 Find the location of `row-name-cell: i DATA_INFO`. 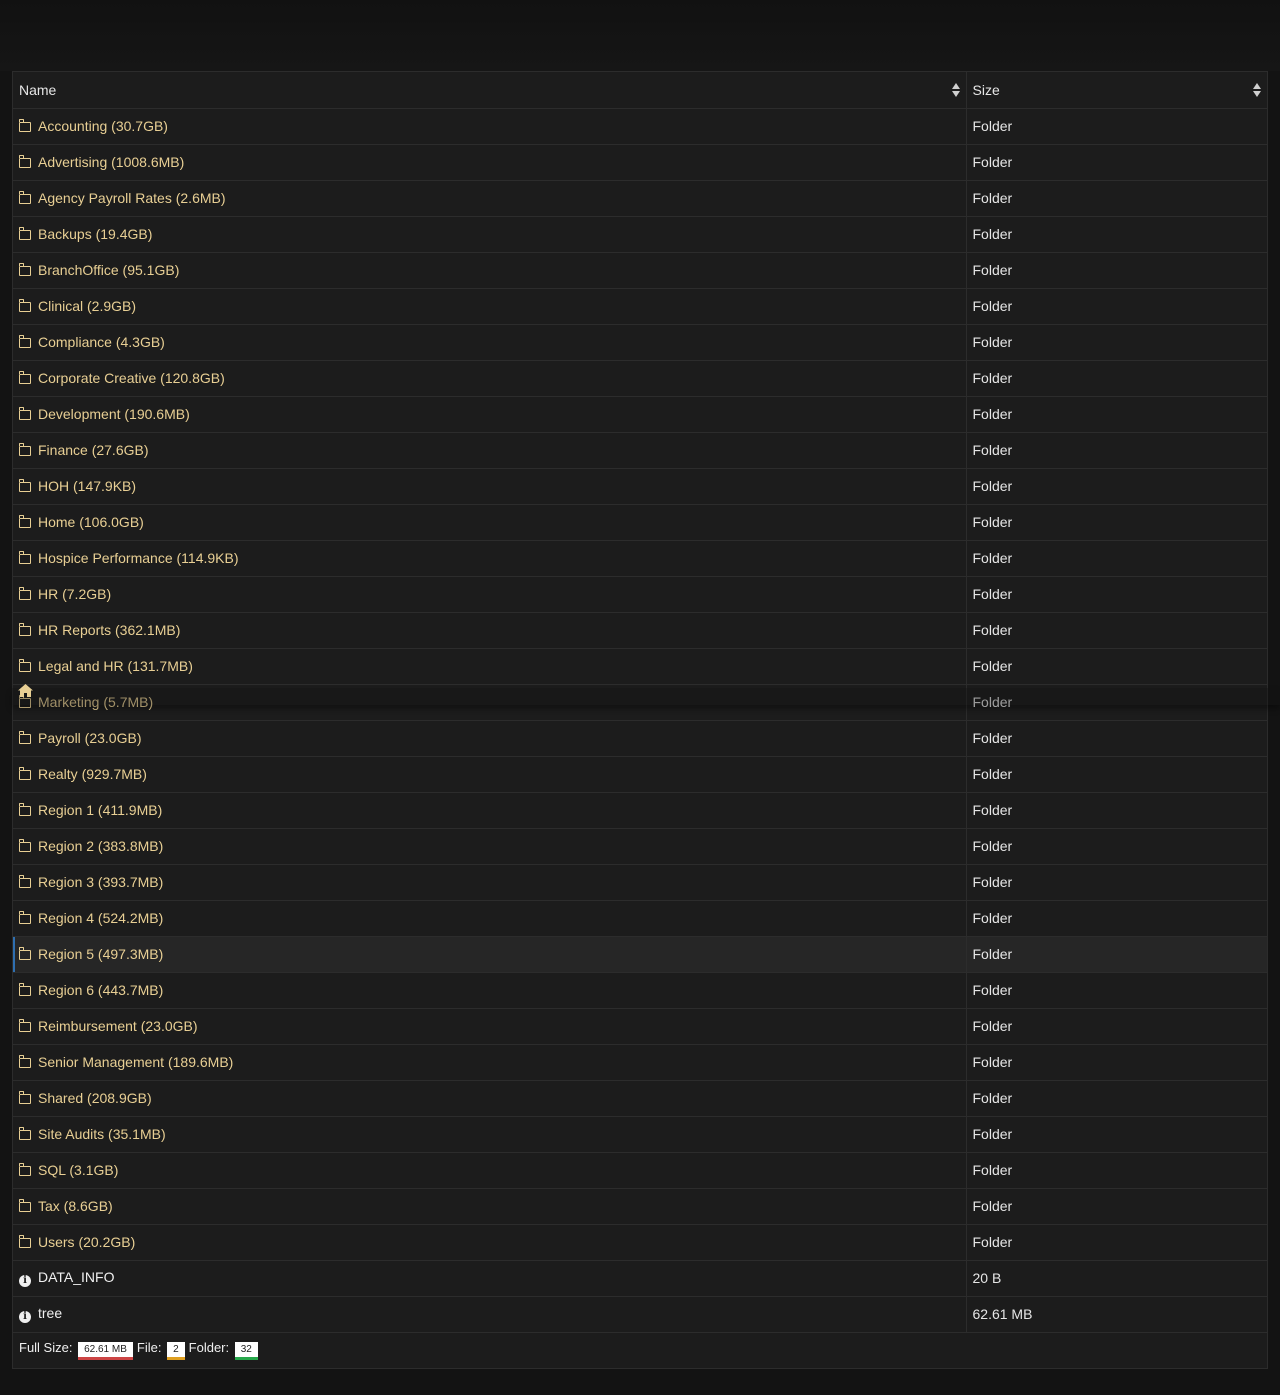

row-name-cell: i DATA_INFO is located at coordinates (490, 1278).